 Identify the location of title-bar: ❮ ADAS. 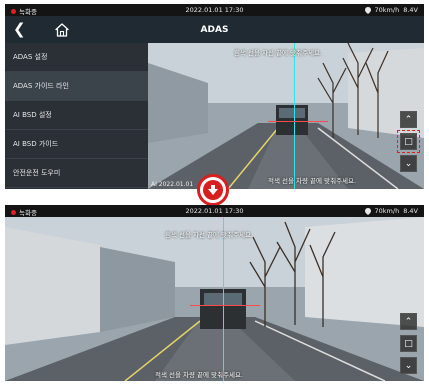
(214, 29).